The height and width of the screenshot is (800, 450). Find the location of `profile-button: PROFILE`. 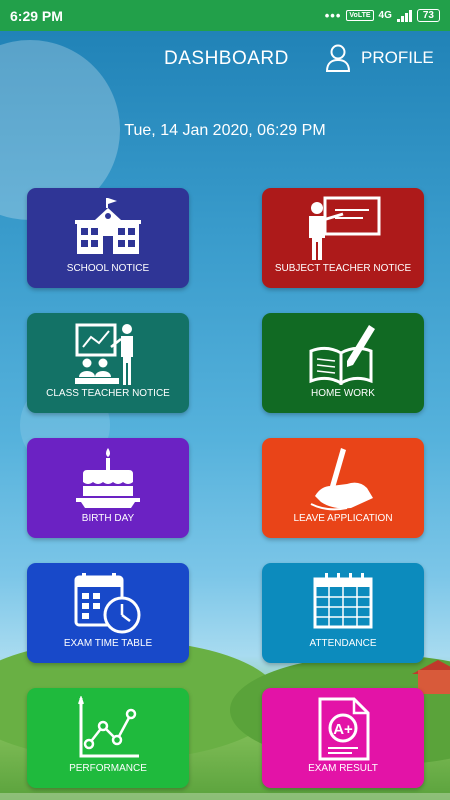

profile-button: PROFILE is located at coordinates (379, 58).